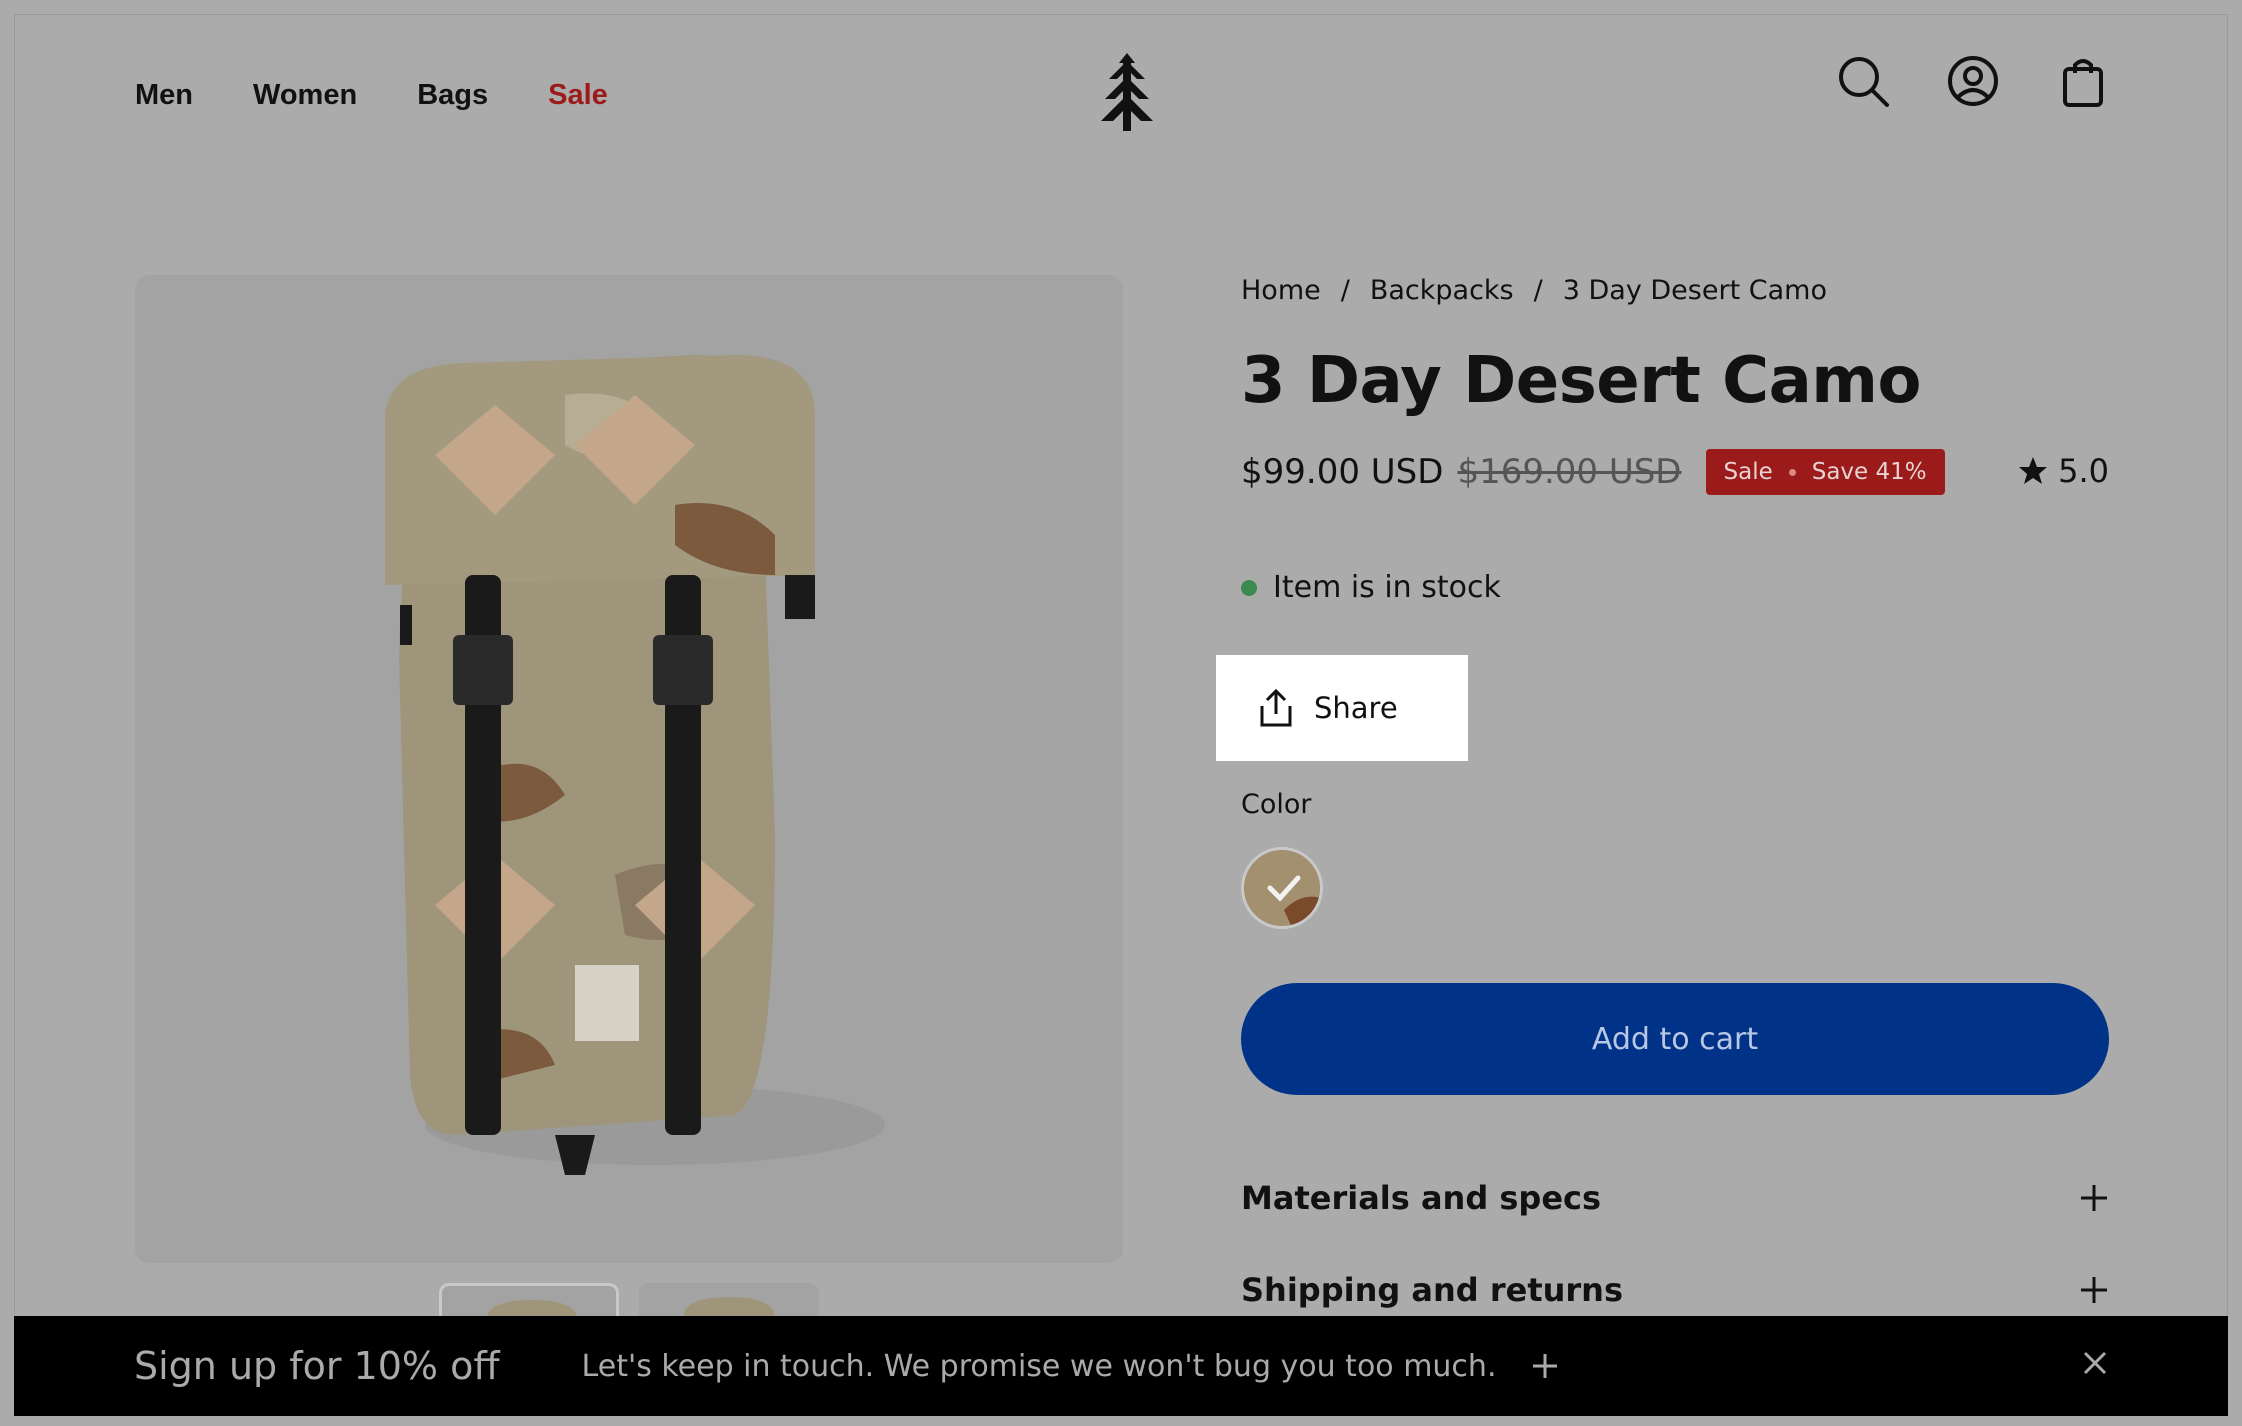 This screenshot has width=2242, height=1426. I want to click on expand-plus-icon, so click(1545, 1366).